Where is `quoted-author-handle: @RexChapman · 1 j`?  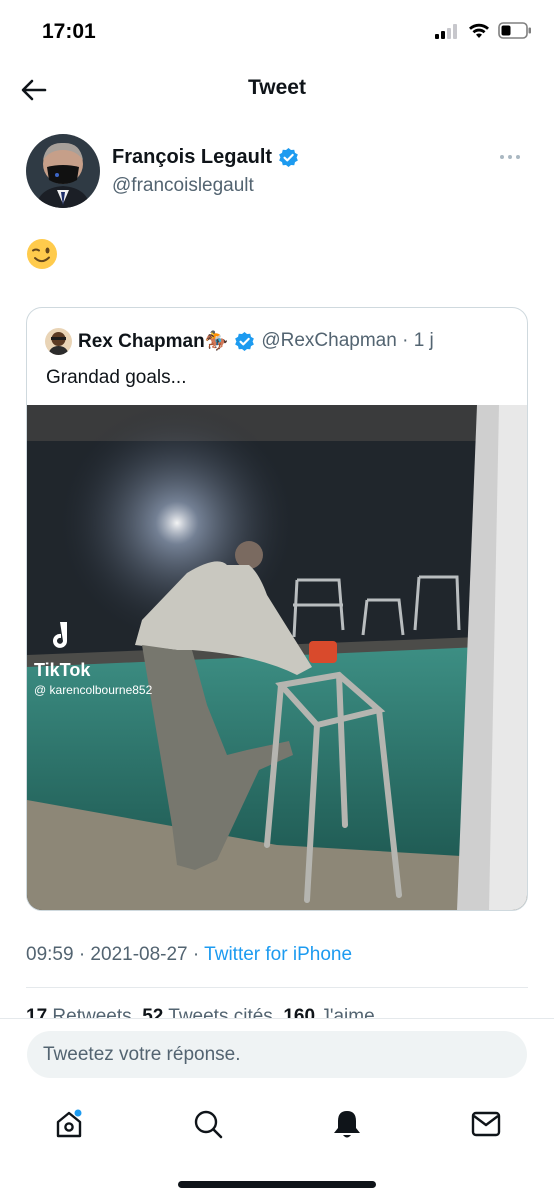
quoted-author-handle: @RexChapman · 1 j is located at coordinates (347, 340).